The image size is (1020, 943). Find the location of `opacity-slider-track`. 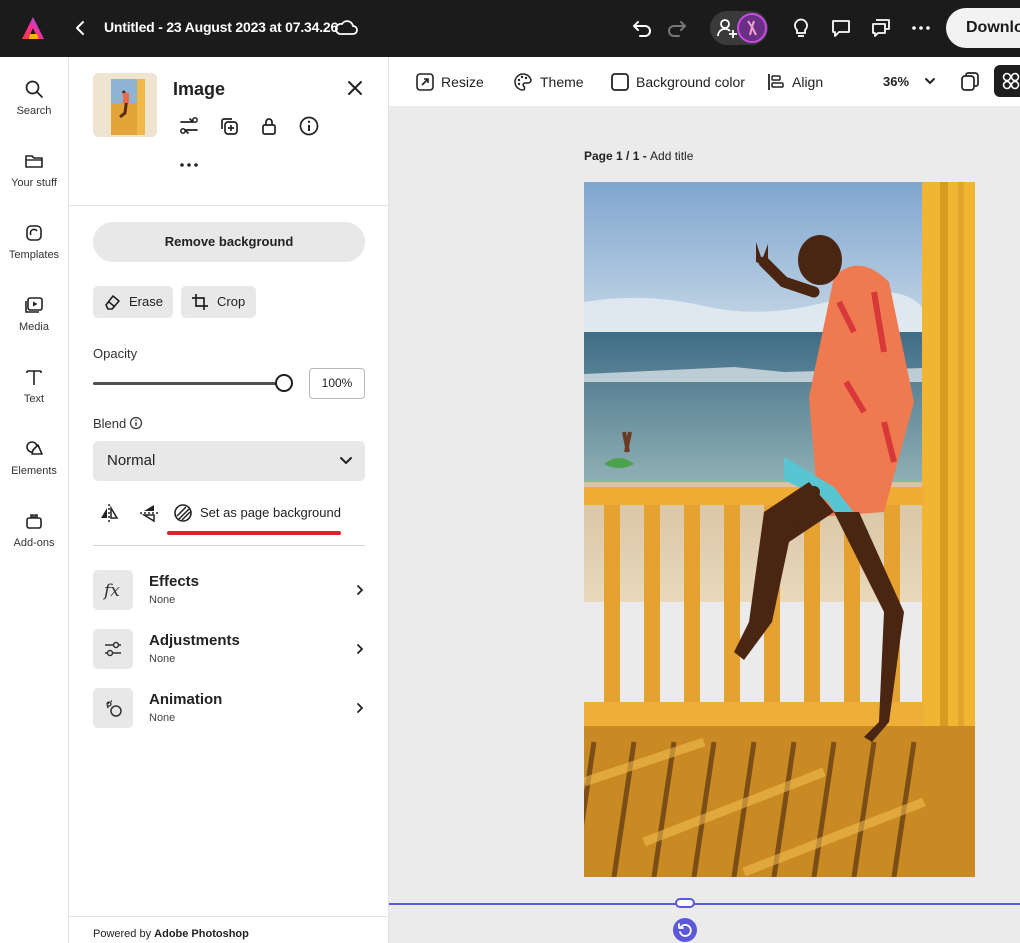

opacity-slider-track is located at coordinates (189, 383).